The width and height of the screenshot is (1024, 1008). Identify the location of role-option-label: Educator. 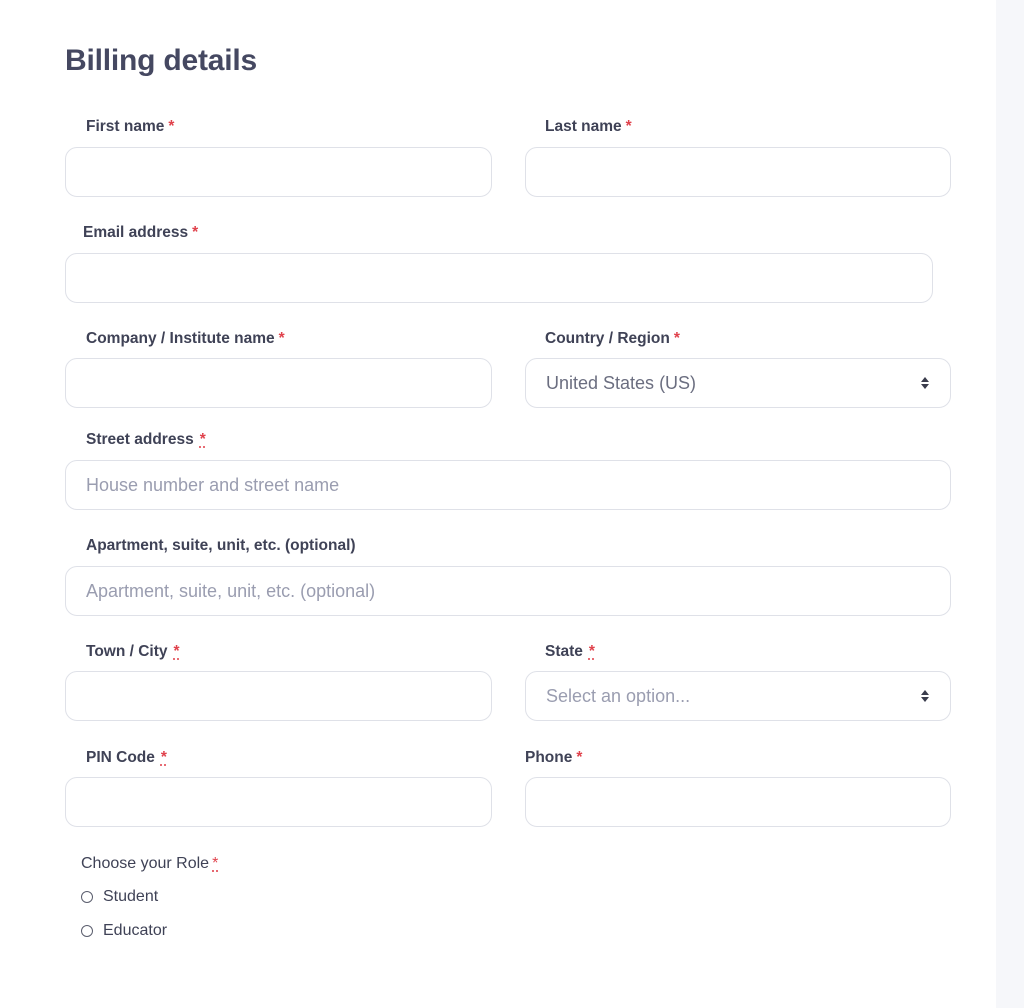
(135, 930).